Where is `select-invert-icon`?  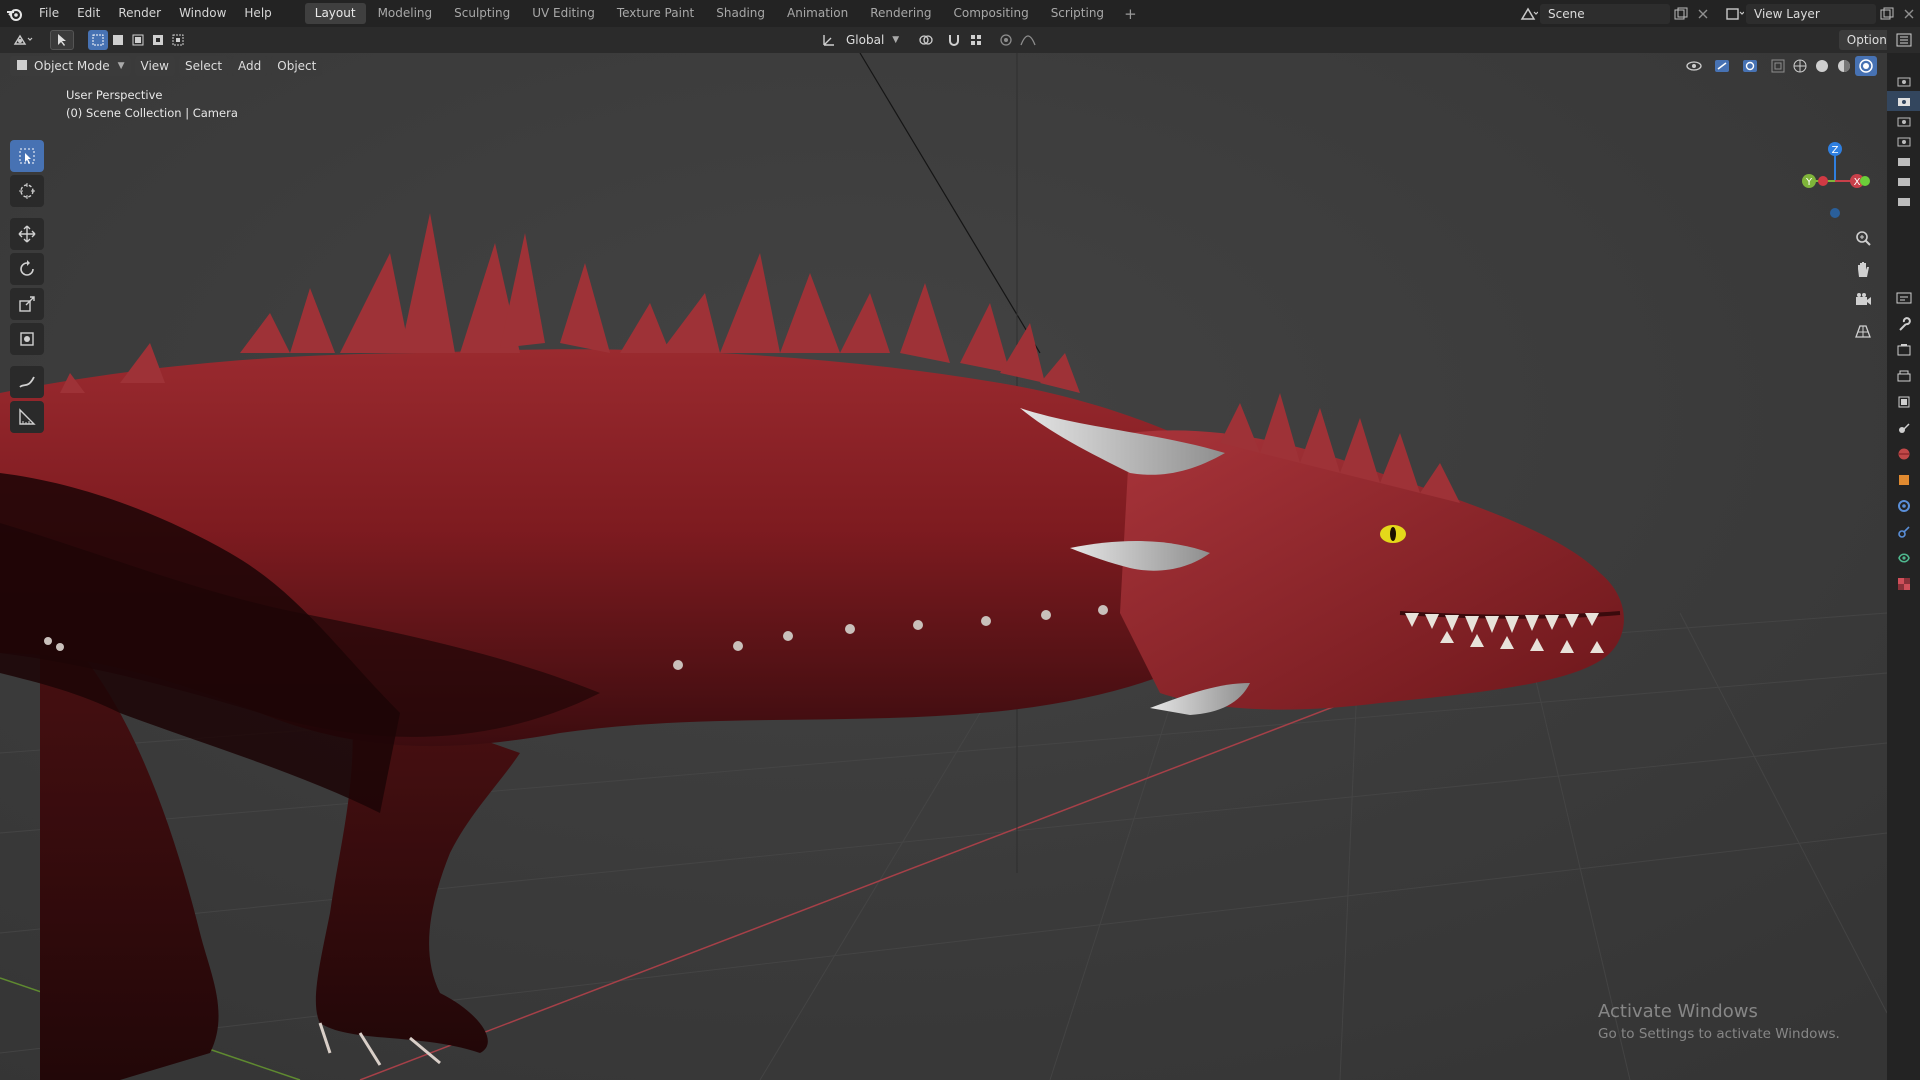 select-invert-icon is located at coordinates (158, 40).